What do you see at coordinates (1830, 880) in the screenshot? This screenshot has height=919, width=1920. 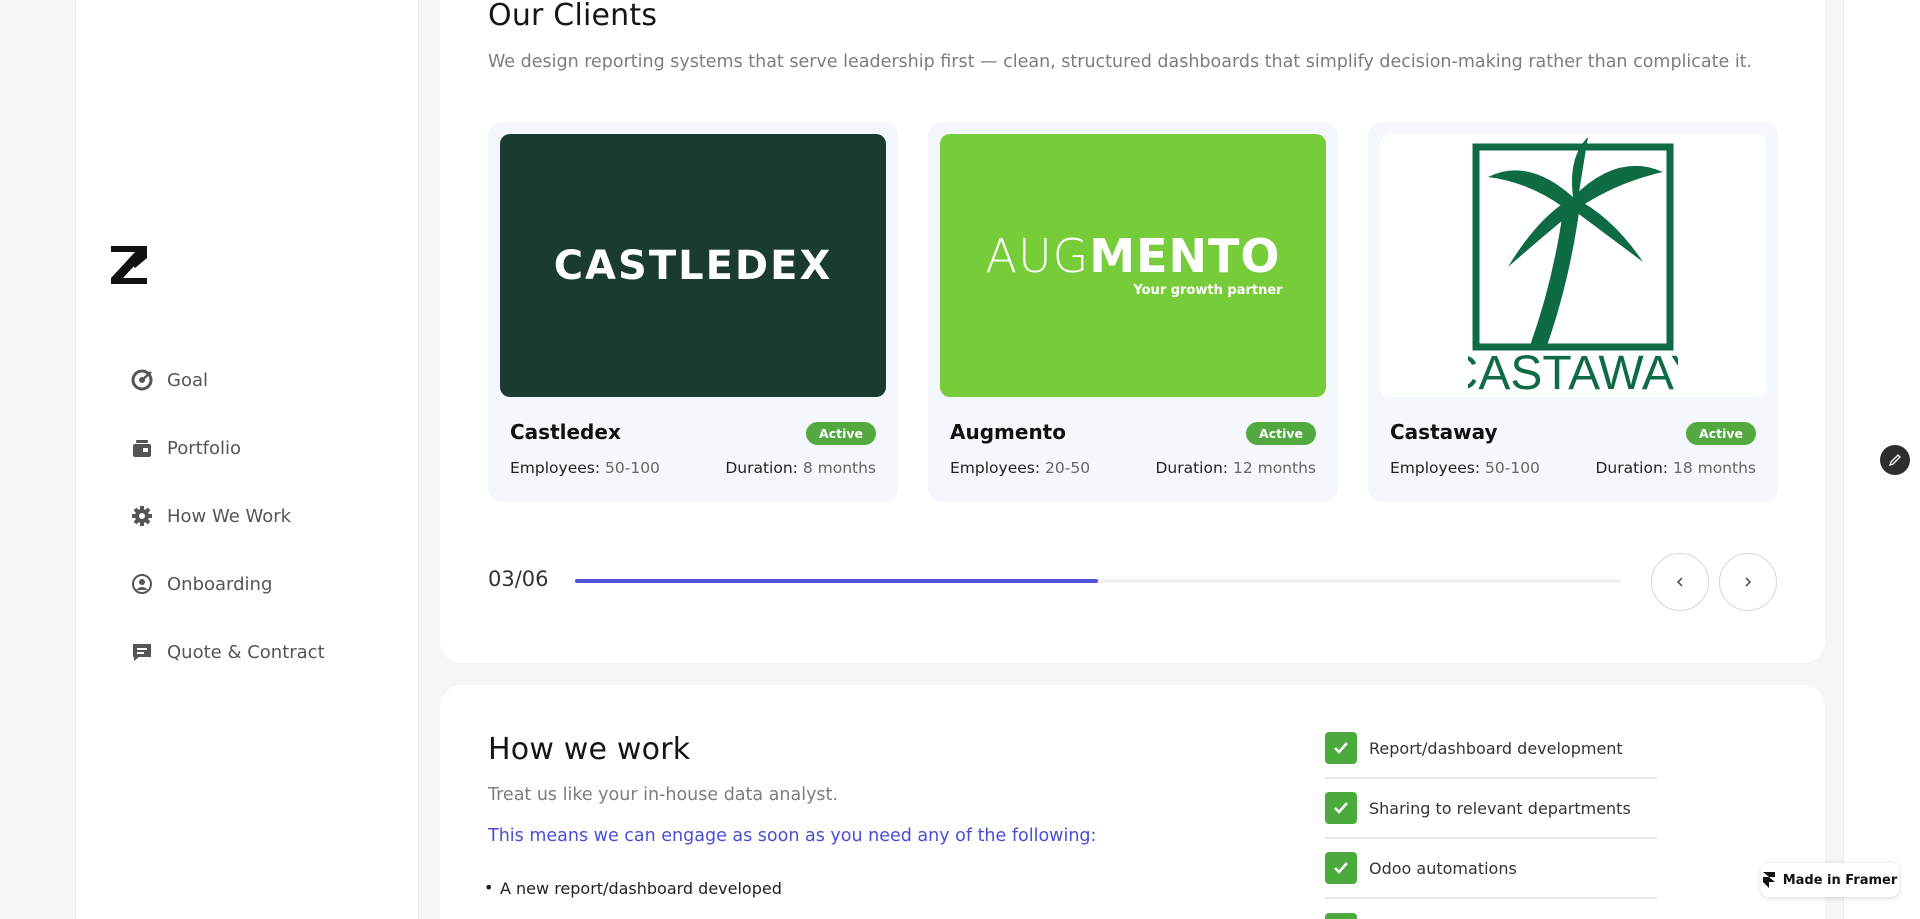 I see `made-in-framer-badge: Made in Framer` at bounding box center [1830, 880].